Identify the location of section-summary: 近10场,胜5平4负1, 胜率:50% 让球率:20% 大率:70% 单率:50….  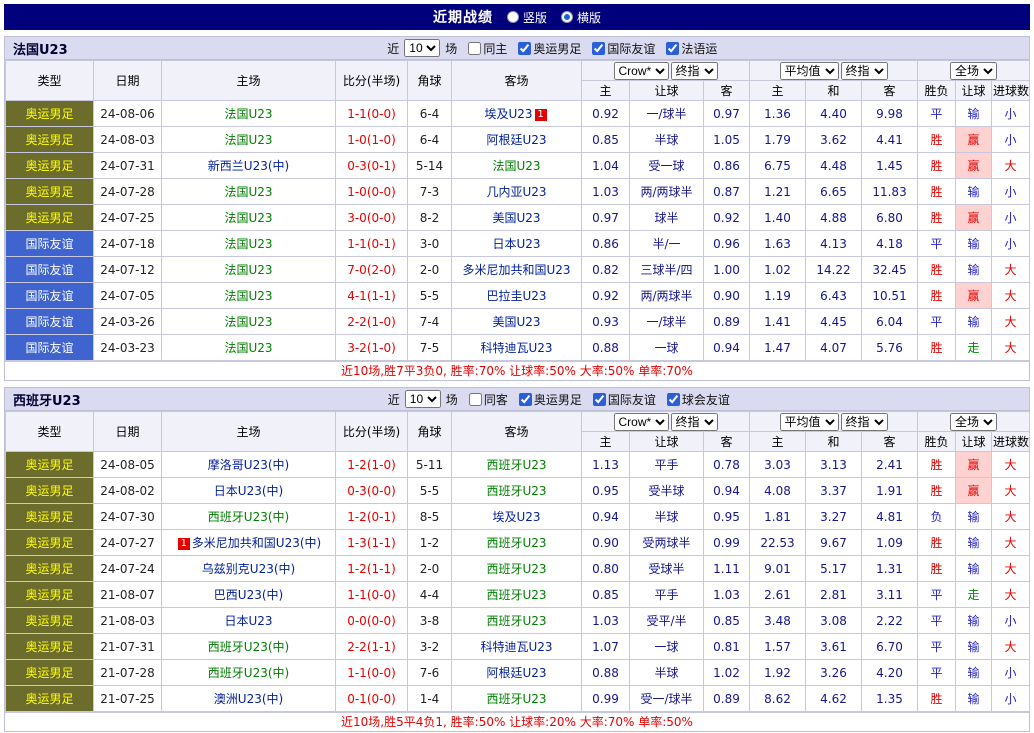
(517, 721).